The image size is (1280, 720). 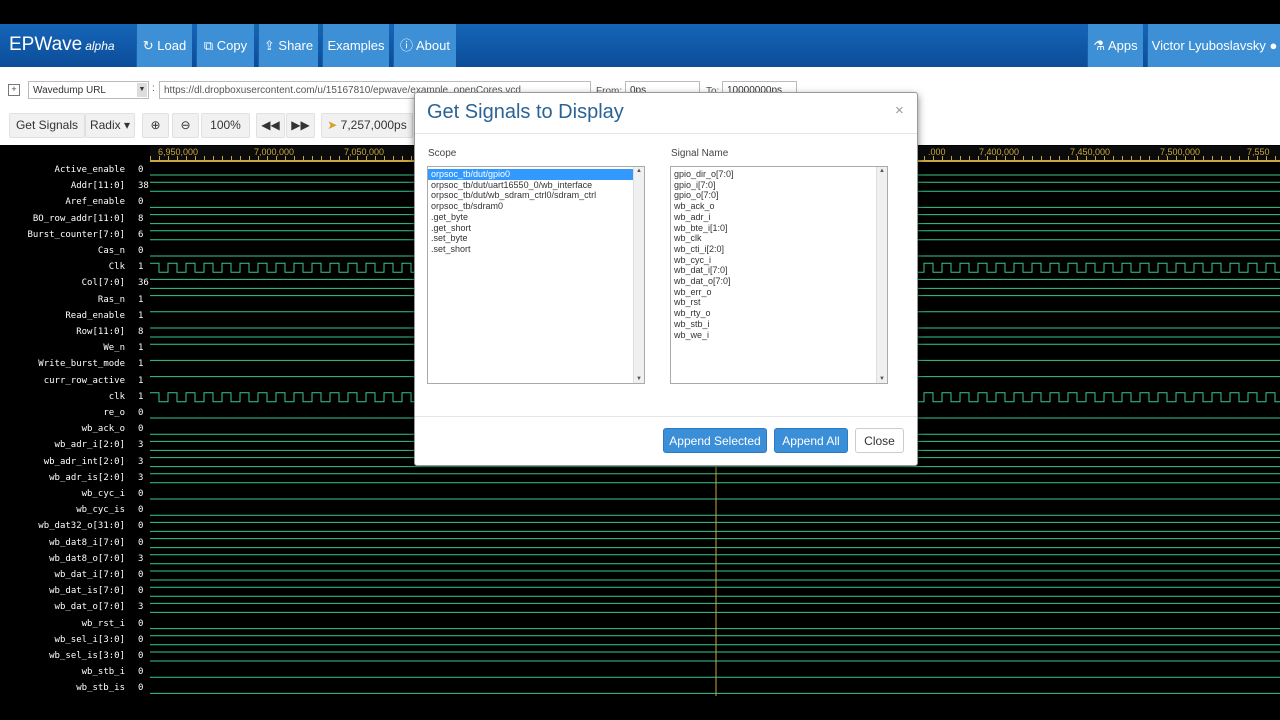 What do you see at coordinates (531, 206) in the screenshot?
I see `scope-item: orpsoc_tb/sdram0` at bounding box center [531, 206].